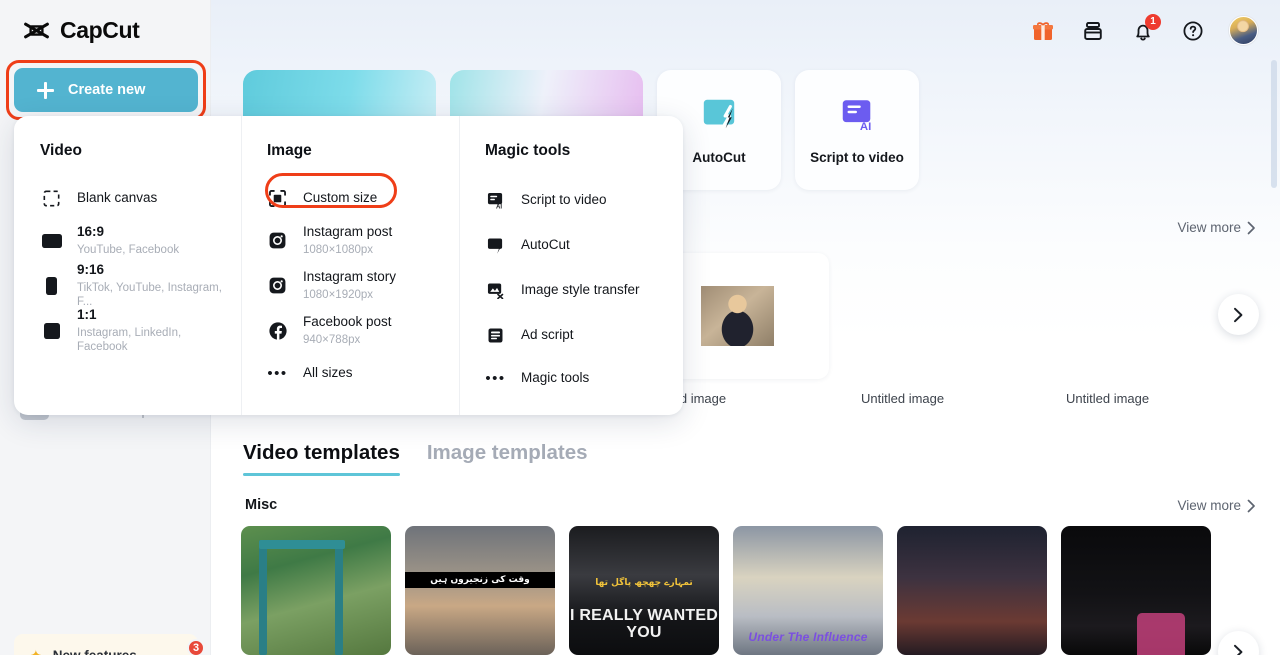 This screenshot has width=1280, height=655. What do you see at coordinates (737, 316) in the screenshot?
I see `project-thumbnail` at bounding box center [737, 316].